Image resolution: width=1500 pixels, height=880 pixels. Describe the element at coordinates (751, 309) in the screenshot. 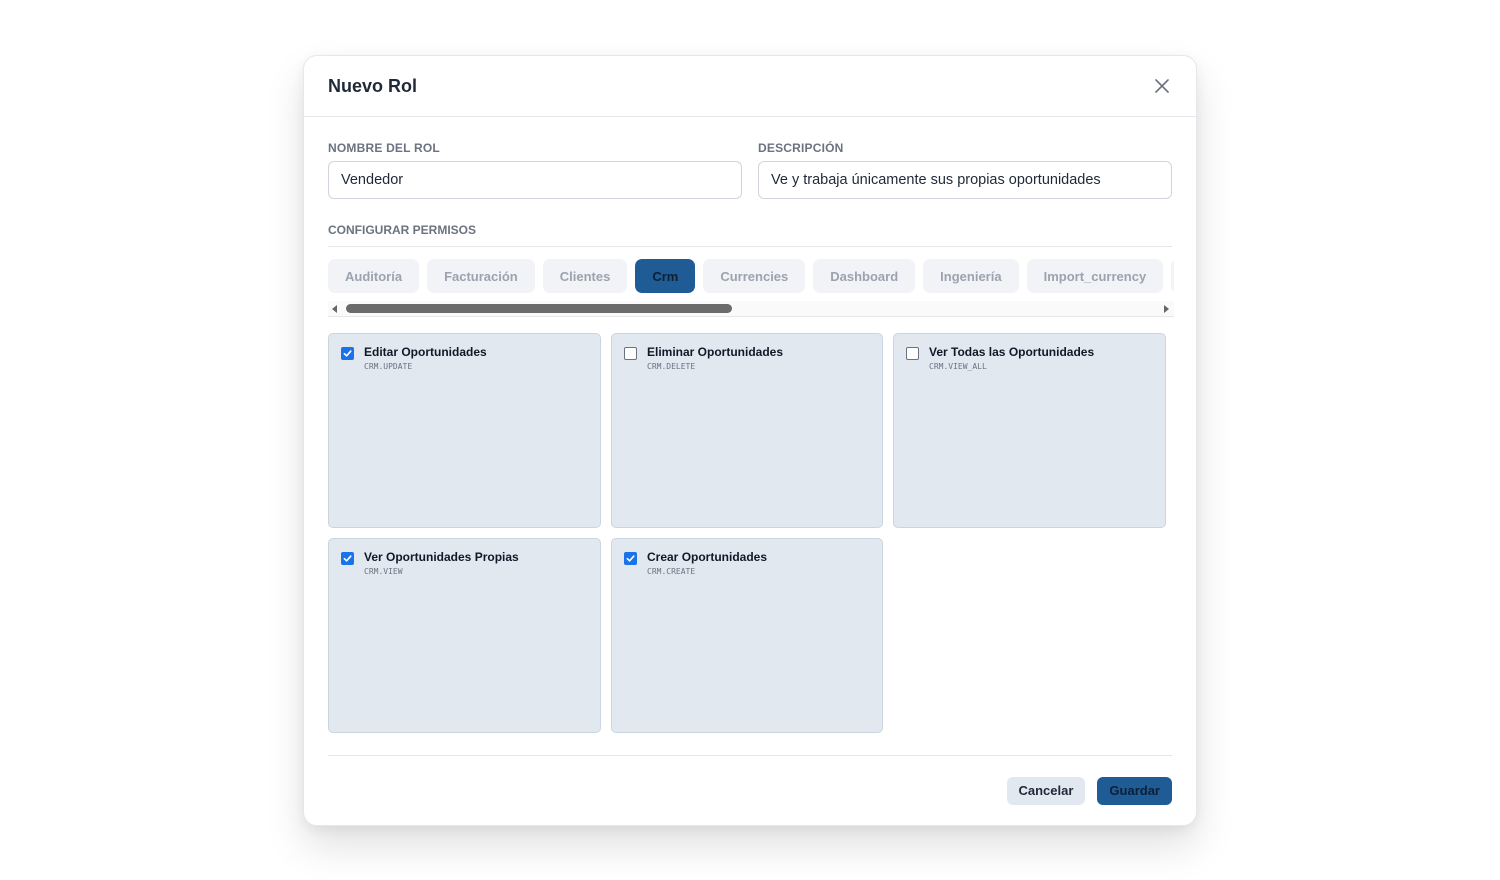

I see `tabs-scrollbar` at that location.